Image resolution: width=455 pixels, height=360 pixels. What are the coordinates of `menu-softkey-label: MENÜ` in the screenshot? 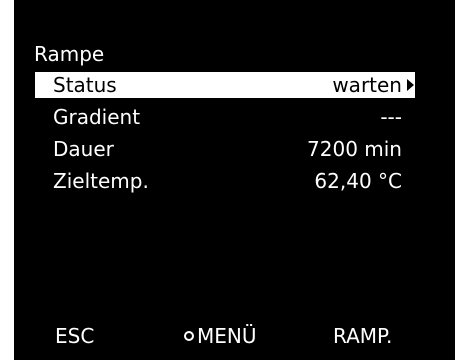 It's located at (227, 336).